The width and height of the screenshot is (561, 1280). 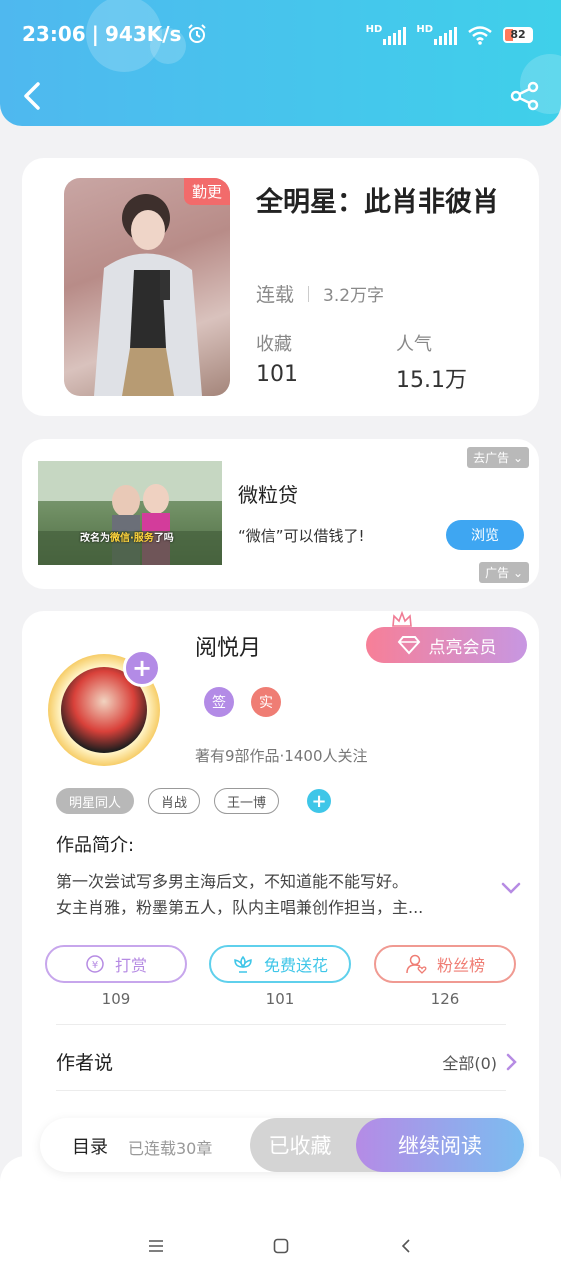 What do you see at coordinates (85, 1063) in the screenshot?
I see `author-says-heading: 作者说` at bounding box center [85, 1063].